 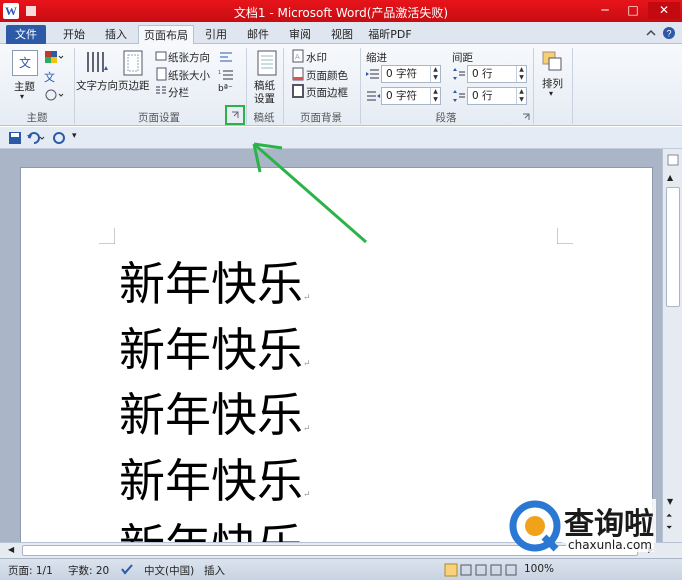 I want to click on text-direction-icon, so click(x=97, y=62).